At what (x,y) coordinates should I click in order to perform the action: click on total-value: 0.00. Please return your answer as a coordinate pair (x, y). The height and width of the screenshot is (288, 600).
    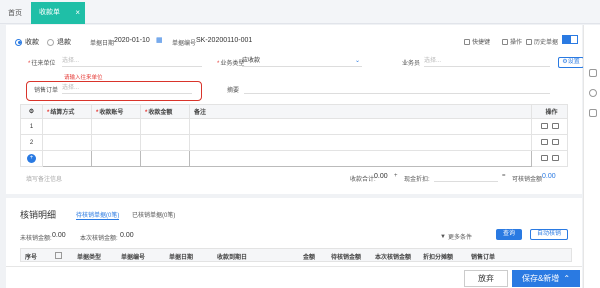
    Looking at the image, I should click on (381, 176).